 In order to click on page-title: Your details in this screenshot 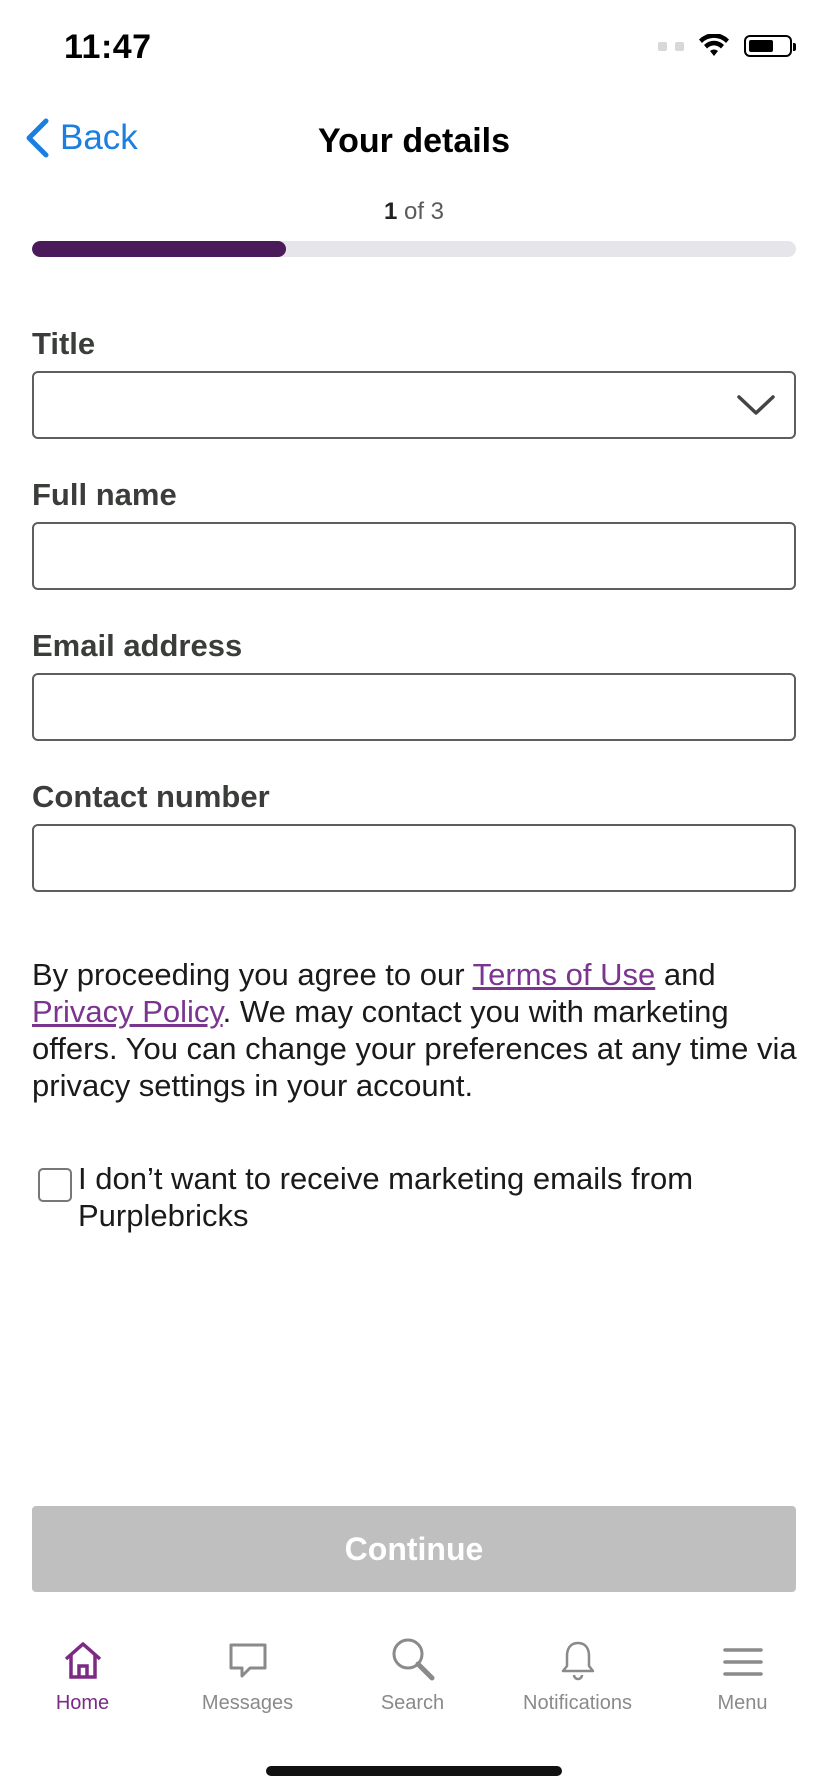, I will do `click(414, 141)`.